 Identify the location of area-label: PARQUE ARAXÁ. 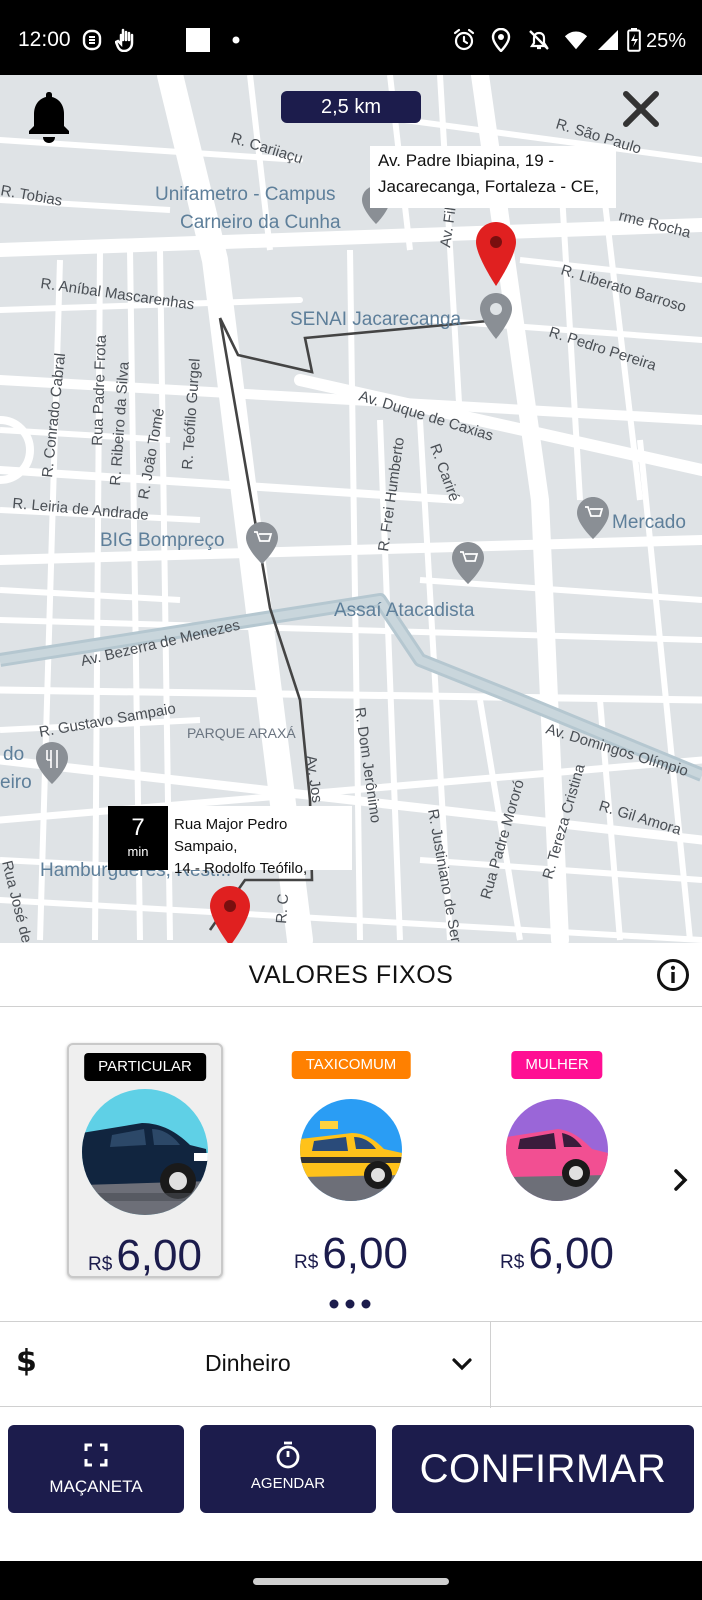
(241, 733).